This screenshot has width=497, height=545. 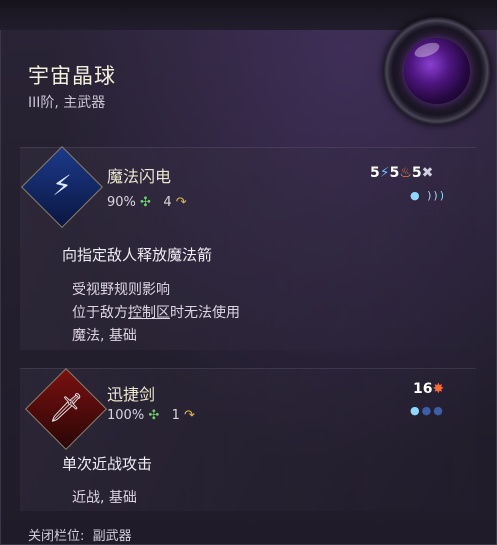 I want to click on skill-stats: 100% ✣ 1 ↷, so click(x=151, y=415).